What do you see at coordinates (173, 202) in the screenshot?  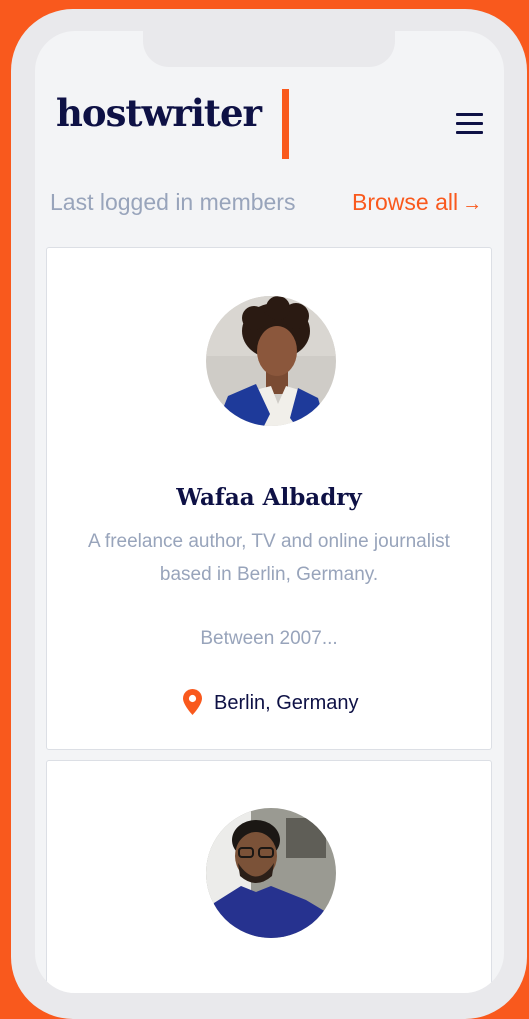 I see `section-title: Last logged in members` at bounding box center [173, 202].